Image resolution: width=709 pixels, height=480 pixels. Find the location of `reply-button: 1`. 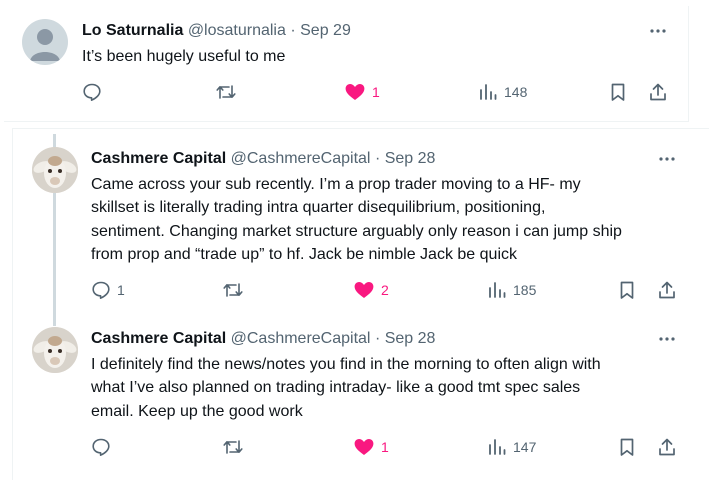

reply-button: 1 is located at coordinates (108, 290).